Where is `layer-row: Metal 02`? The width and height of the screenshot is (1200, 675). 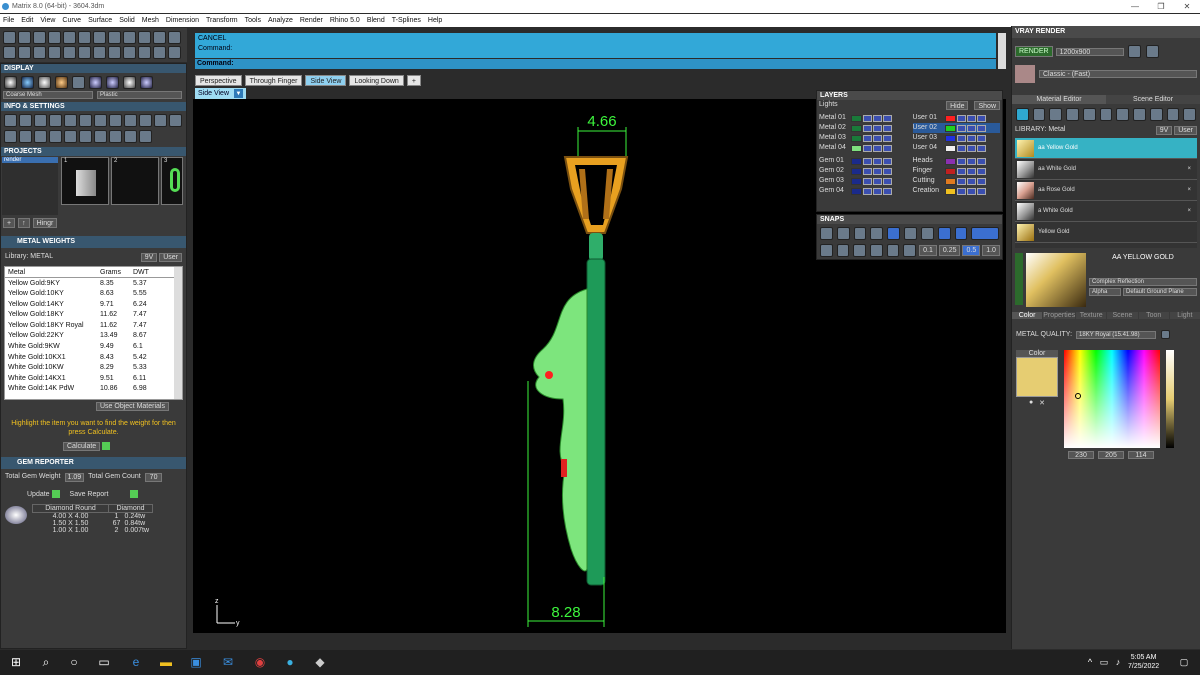 layer-row: Metal 02 is located at coordinates (863, 128).